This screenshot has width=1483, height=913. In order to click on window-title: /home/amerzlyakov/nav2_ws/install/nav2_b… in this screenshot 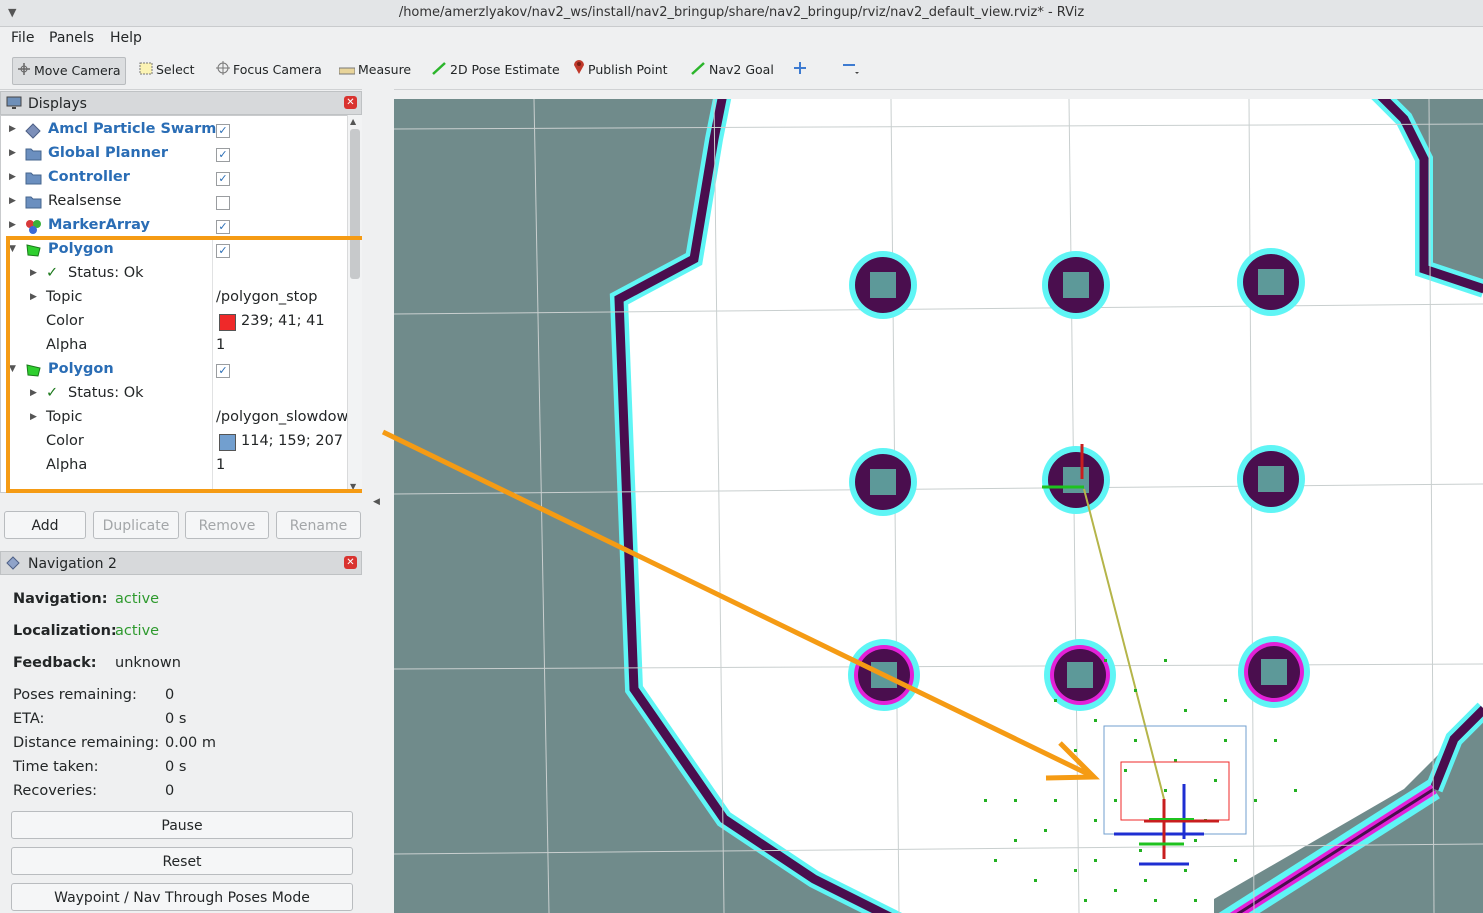, I will do `click(741, 12)`.